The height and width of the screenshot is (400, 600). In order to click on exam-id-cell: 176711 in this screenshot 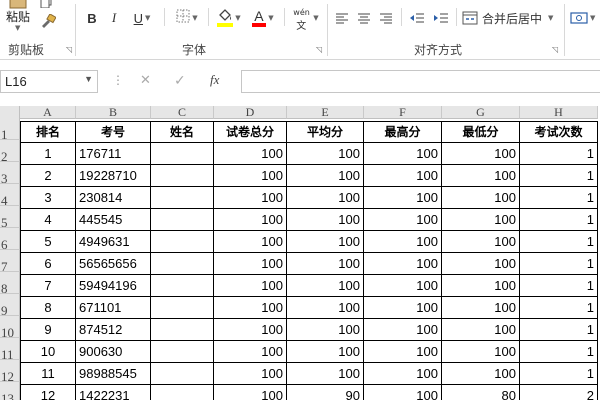, I will do `click(113, 154)`.